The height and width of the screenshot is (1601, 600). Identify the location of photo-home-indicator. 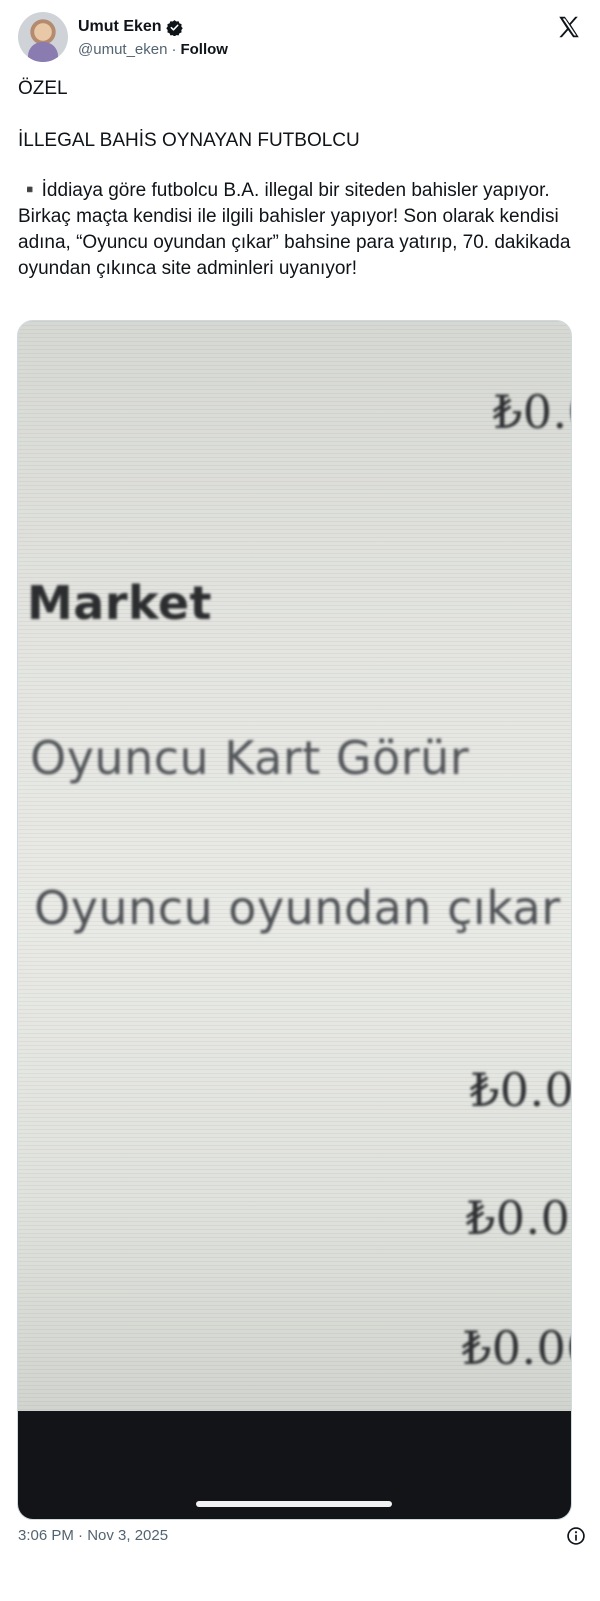
(294, 1504).